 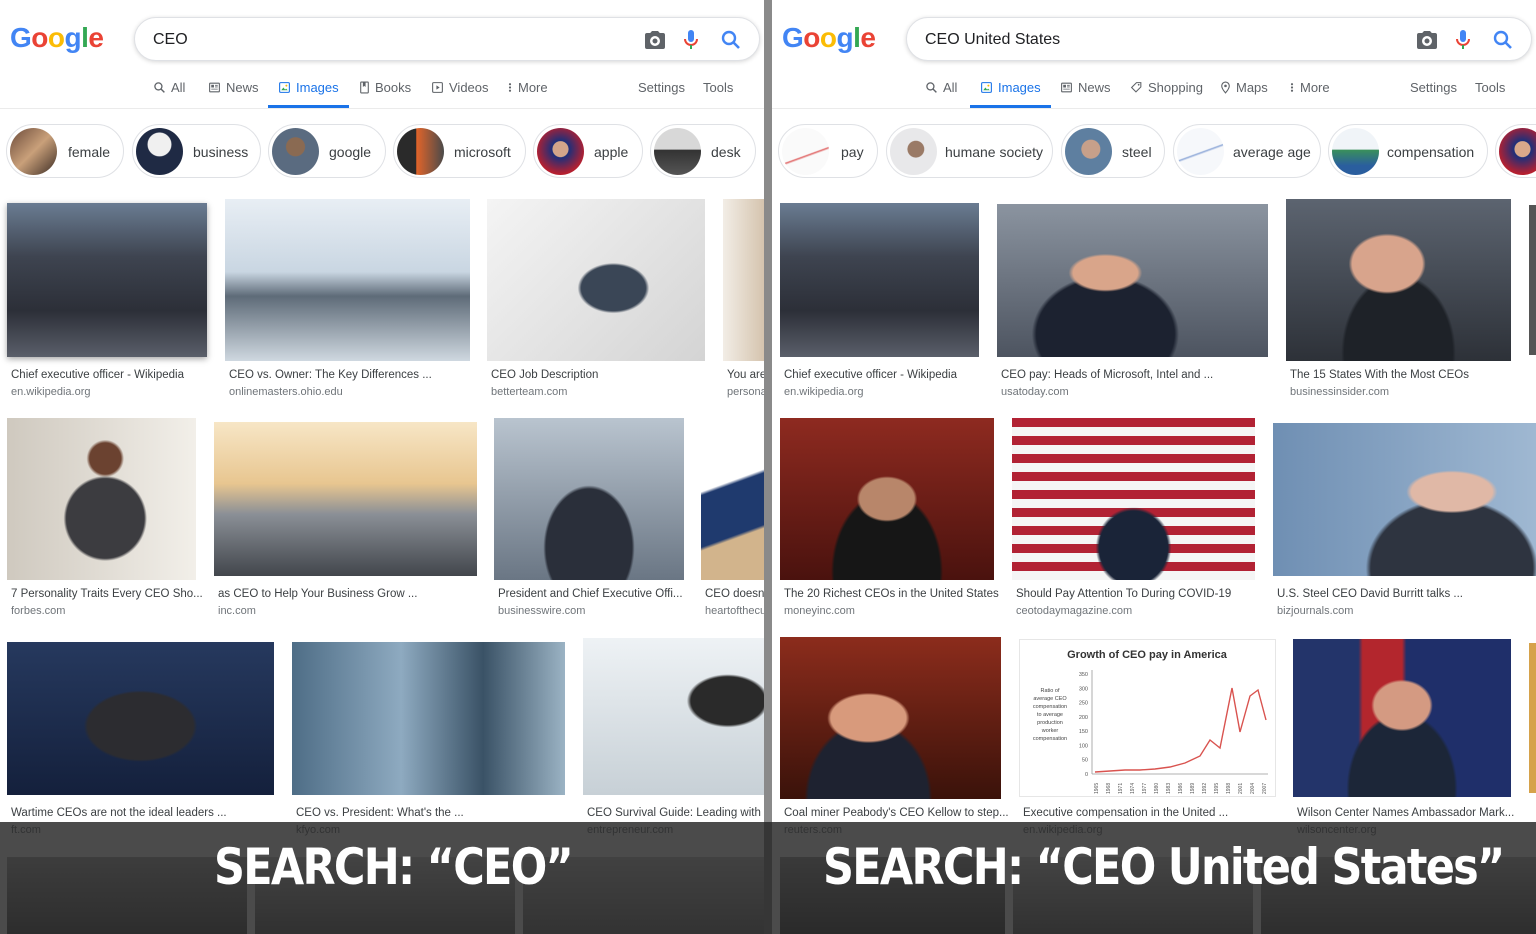 I want to click on video-icon, so click(x=437, y=87).